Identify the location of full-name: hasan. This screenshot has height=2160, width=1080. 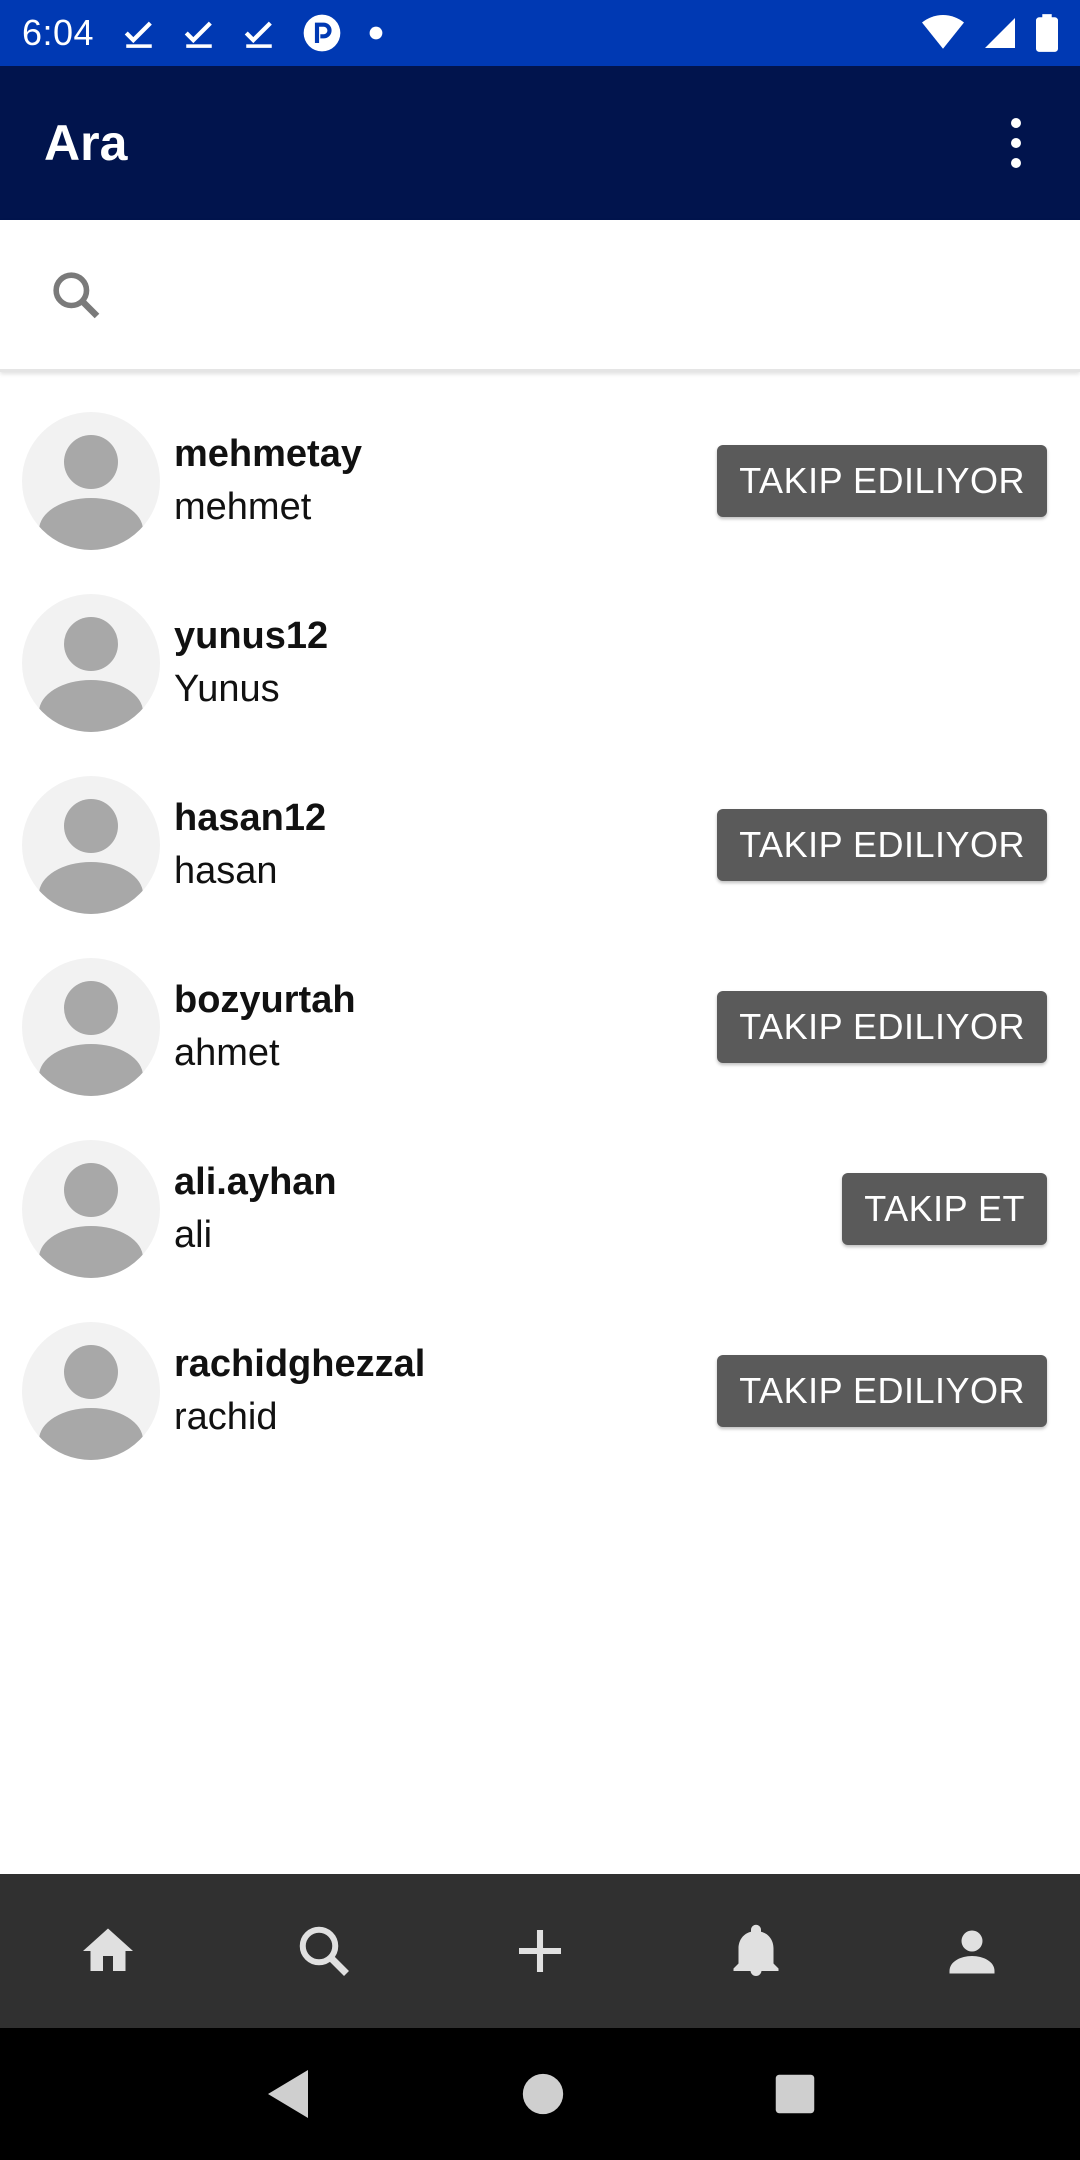
(226, 871).